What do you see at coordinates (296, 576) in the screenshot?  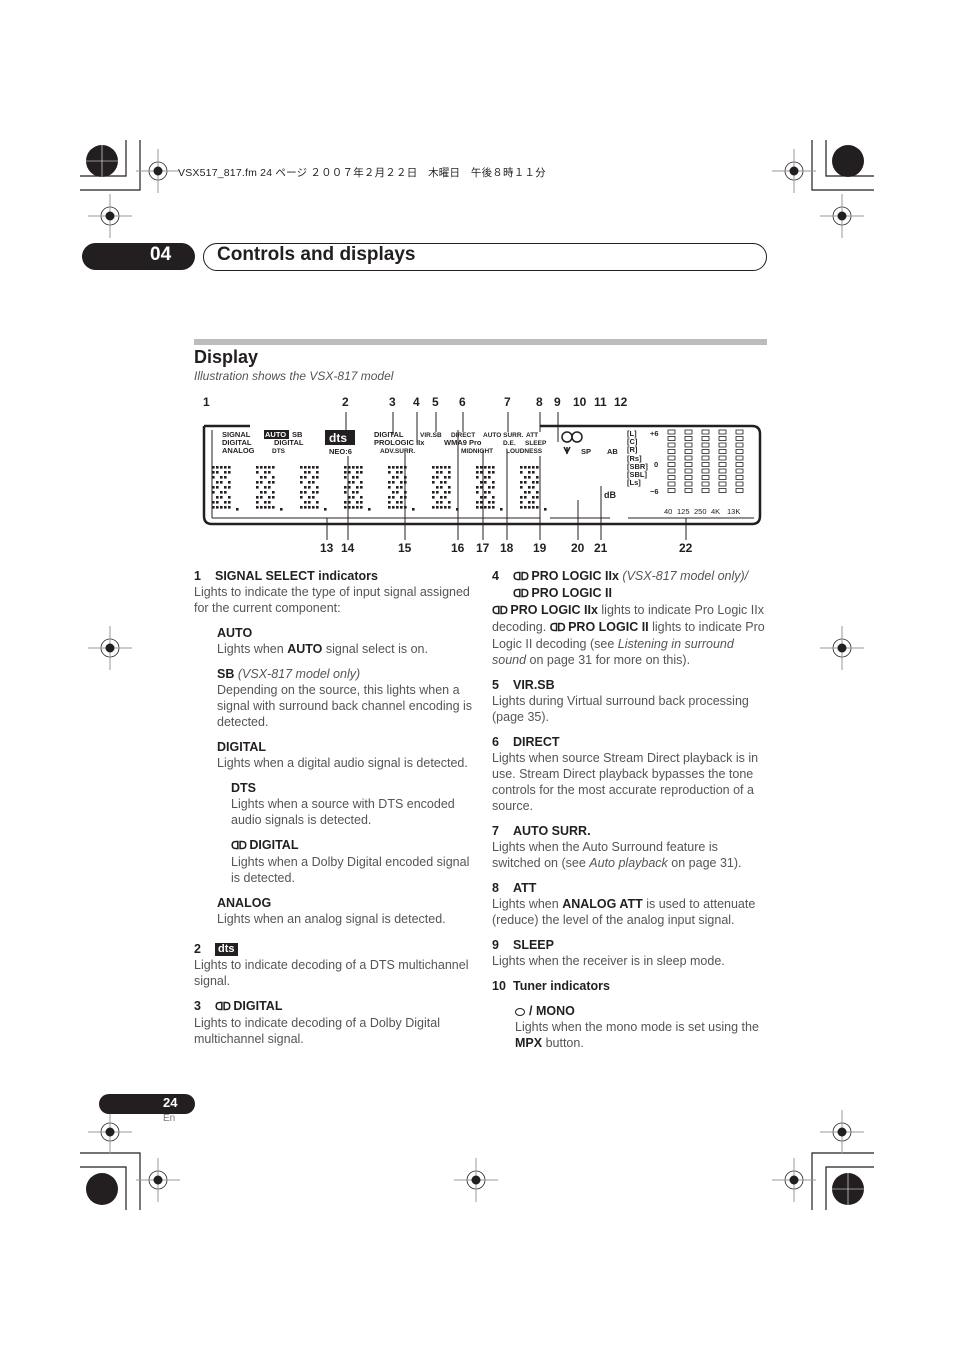 I see `item-title: SIGNAL SELECT indicators` at bounding box center [296, 576].